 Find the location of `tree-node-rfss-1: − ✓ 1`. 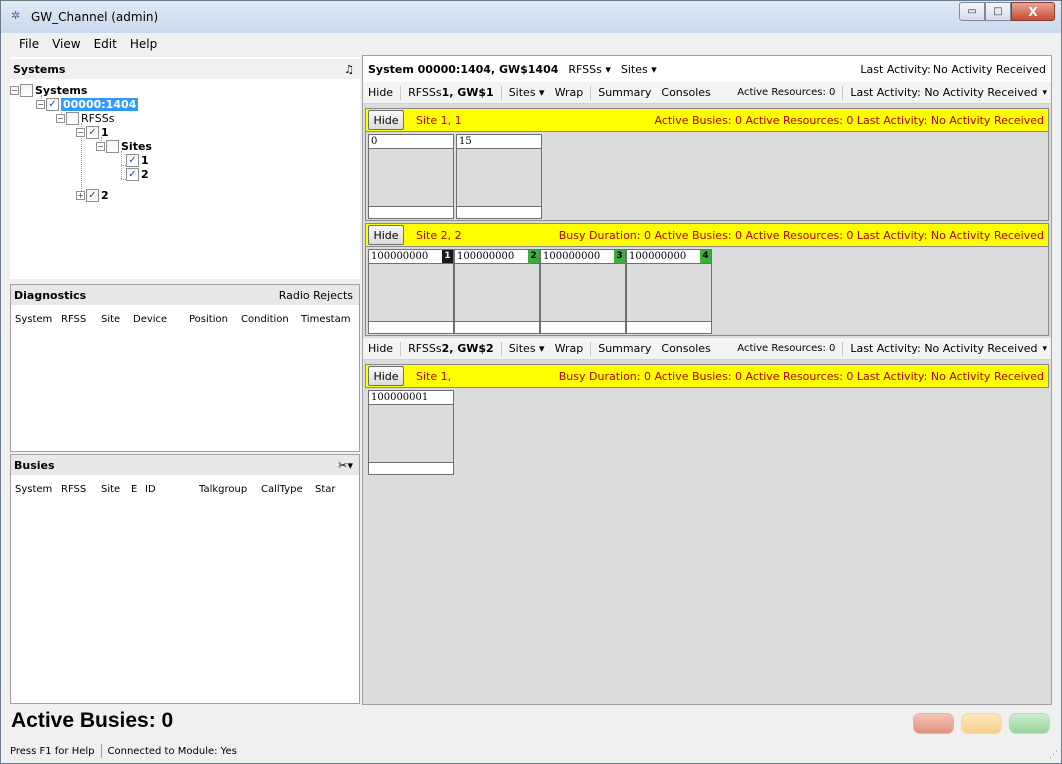

tree-node-rfss-1: − ✓ 1 is located at coordinates (92, 132).